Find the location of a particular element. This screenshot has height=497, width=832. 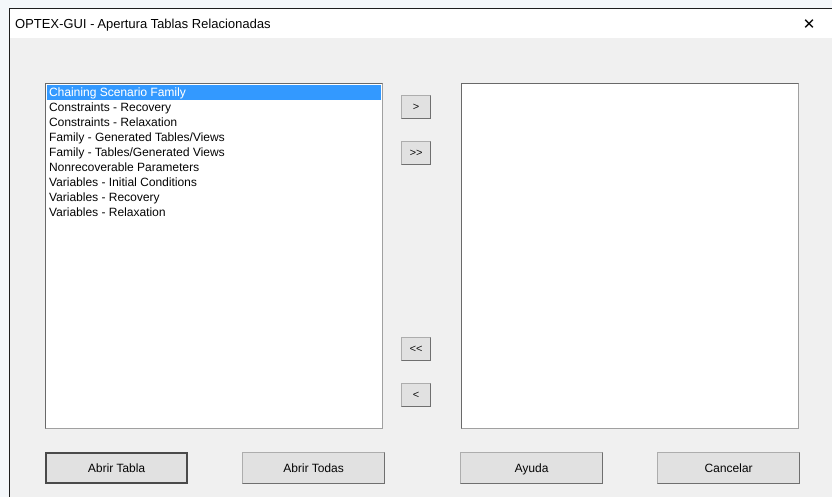

list-item: Family - Tables/Generated Views is located at coordinates (214, 152).